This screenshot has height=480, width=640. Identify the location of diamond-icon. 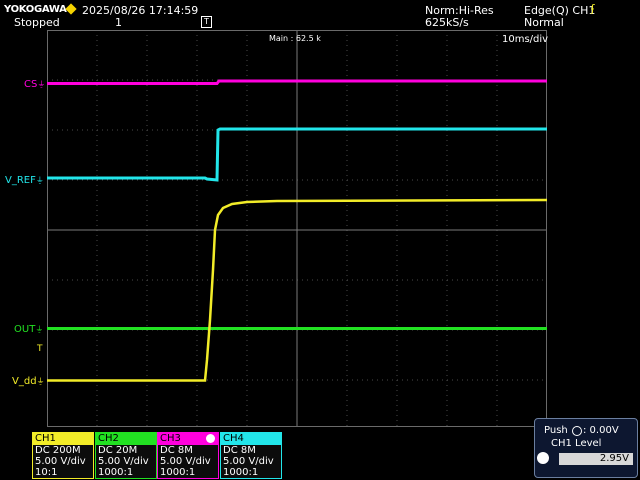
(71, 9).